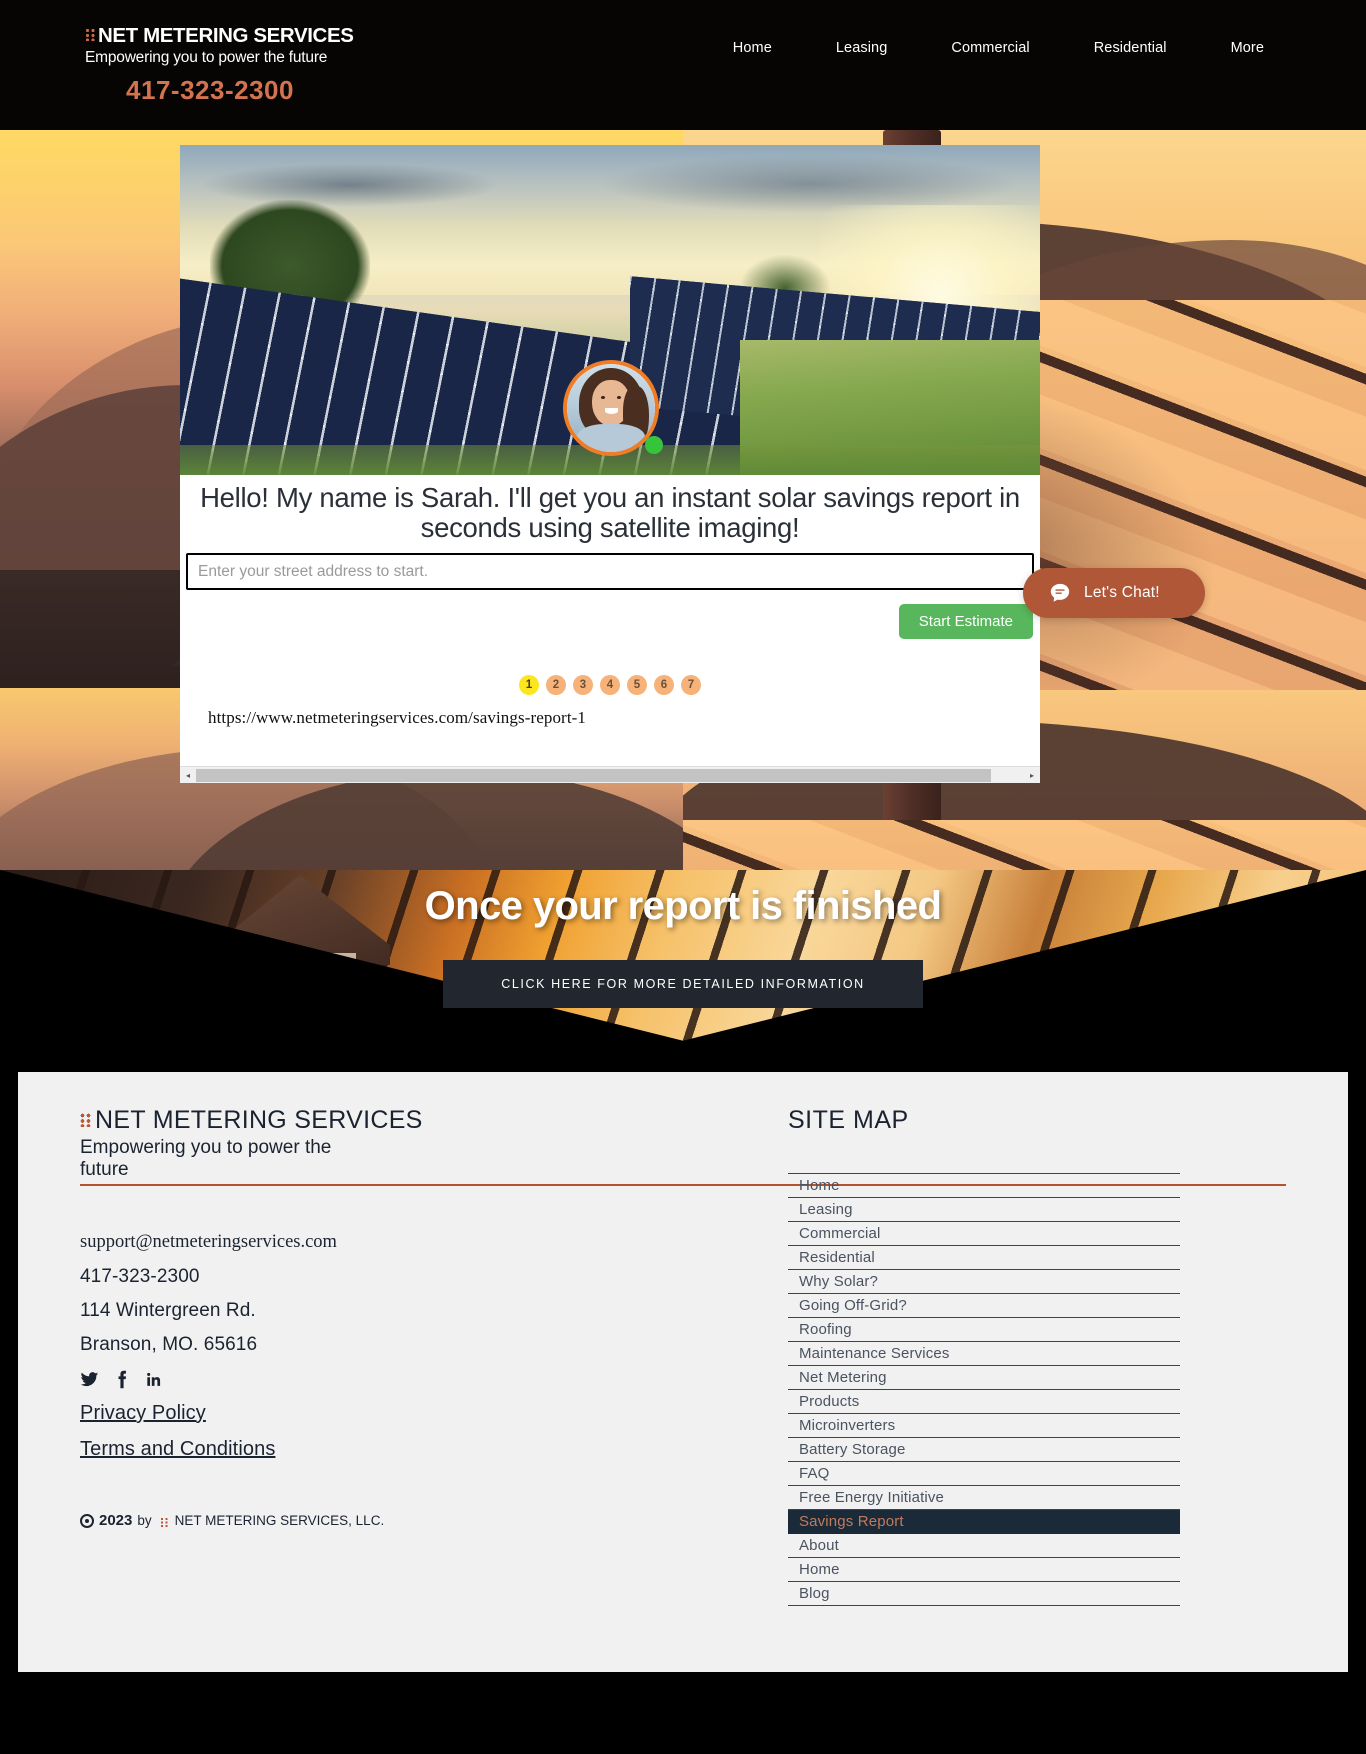 Image resolution: width=1366 pixels, height=1754 pixels. What do you see at coordinates (683, 984) in the screenshot?
I see `more-detailed-info-button: CLICK HERE FOR MORE DETAILED INFORMATION` at bounding box center [683, 984].